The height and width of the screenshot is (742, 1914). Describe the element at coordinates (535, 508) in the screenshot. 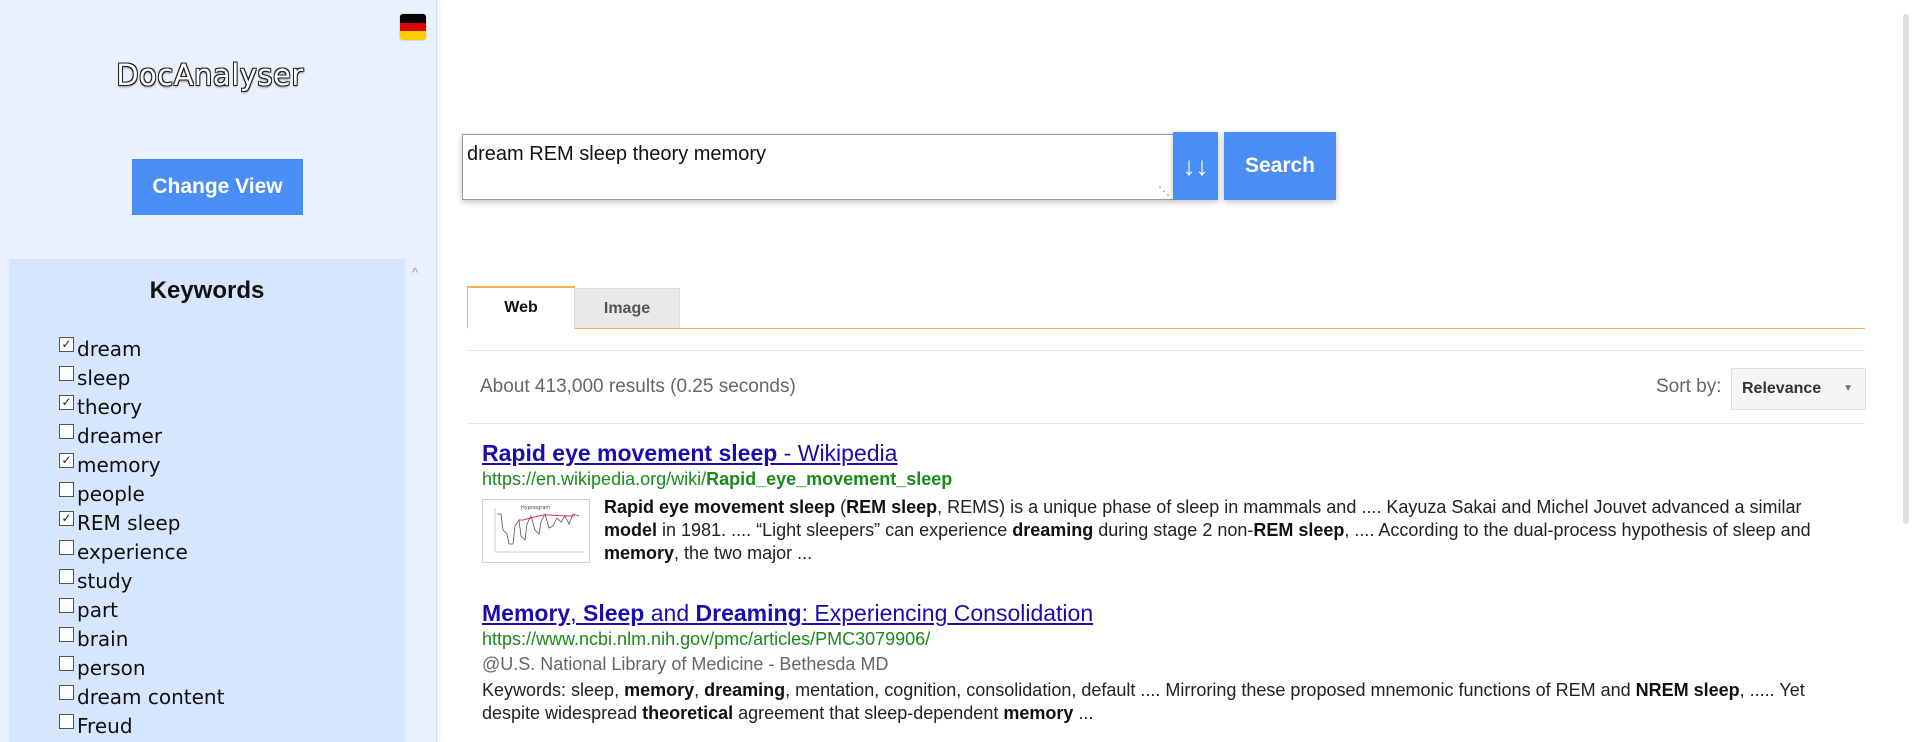

I see `svg-text: Hypnogram` at that location.